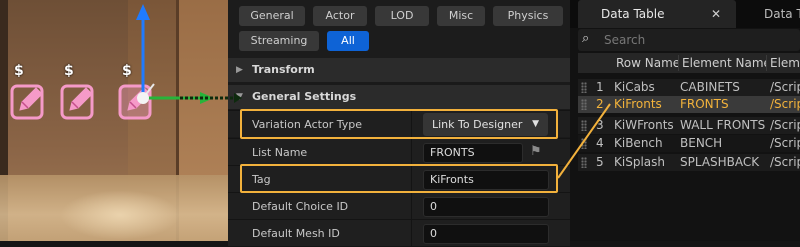 This screenshot has width=800, height=247. Describe the element at coordinates (348, 41) in the screenshot. I see `filter-all-button: All` at that location.